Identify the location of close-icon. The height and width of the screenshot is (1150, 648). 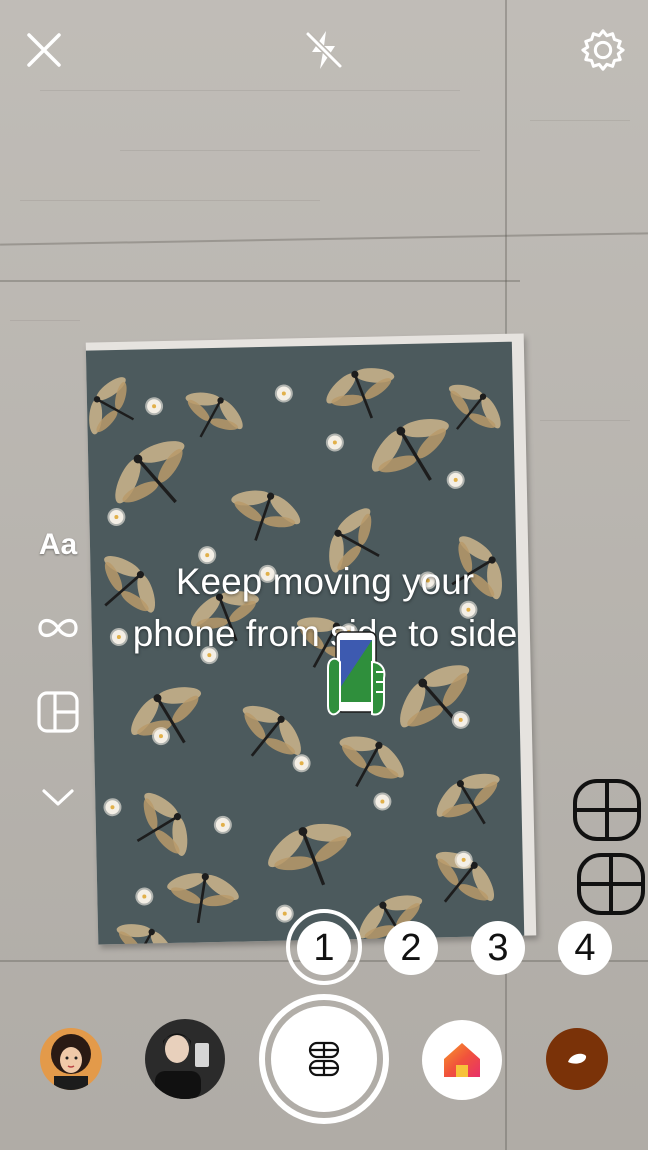
(44, 50).